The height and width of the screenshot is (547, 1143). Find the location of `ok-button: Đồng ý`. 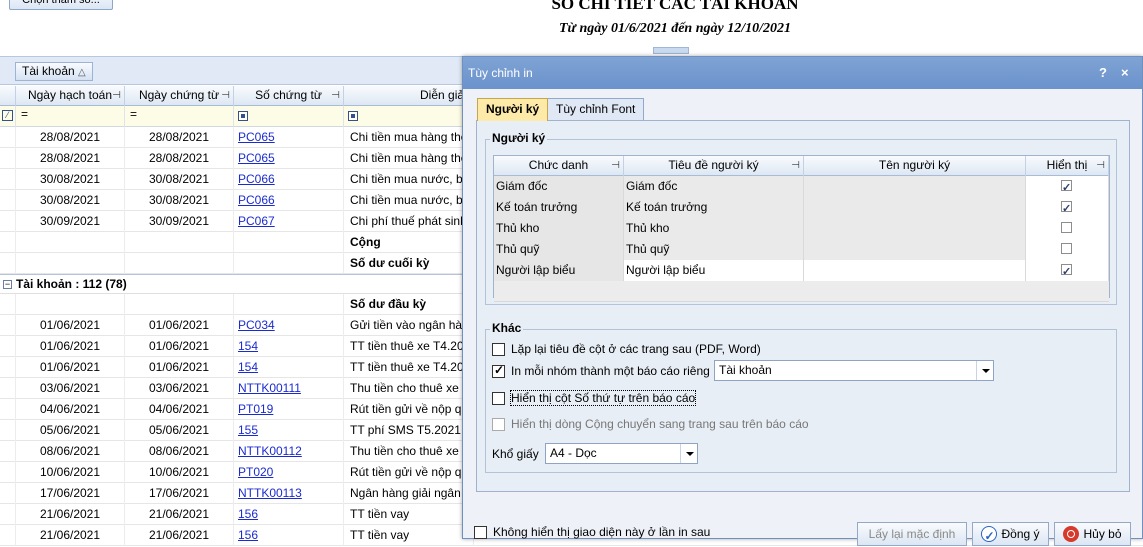

ok-button: Đồng ý is located at coordinates (1010, 534).